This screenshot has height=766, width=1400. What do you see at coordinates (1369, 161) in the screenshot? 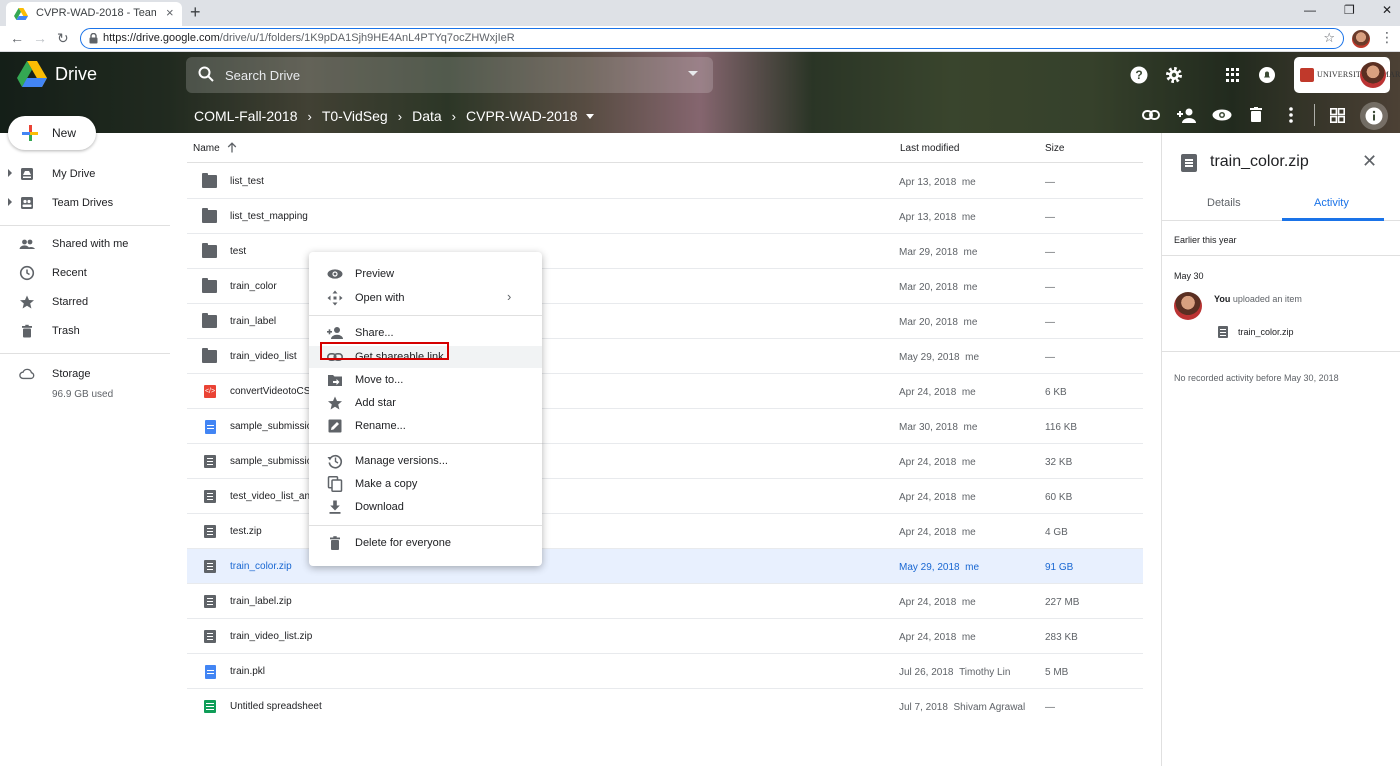
I see `close-icon: ✕` at bounding box center [1369, 161].